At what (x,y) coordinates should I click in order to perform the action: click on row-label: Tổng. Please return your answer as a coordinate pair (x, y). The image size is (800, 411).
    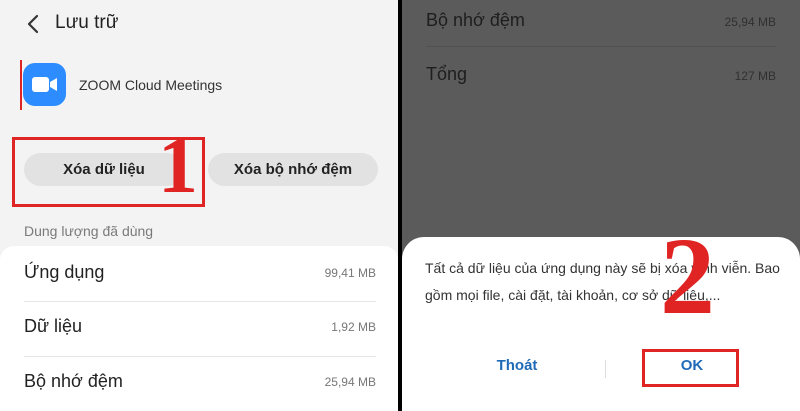
    Looking at the image, I should click on (447, 74).